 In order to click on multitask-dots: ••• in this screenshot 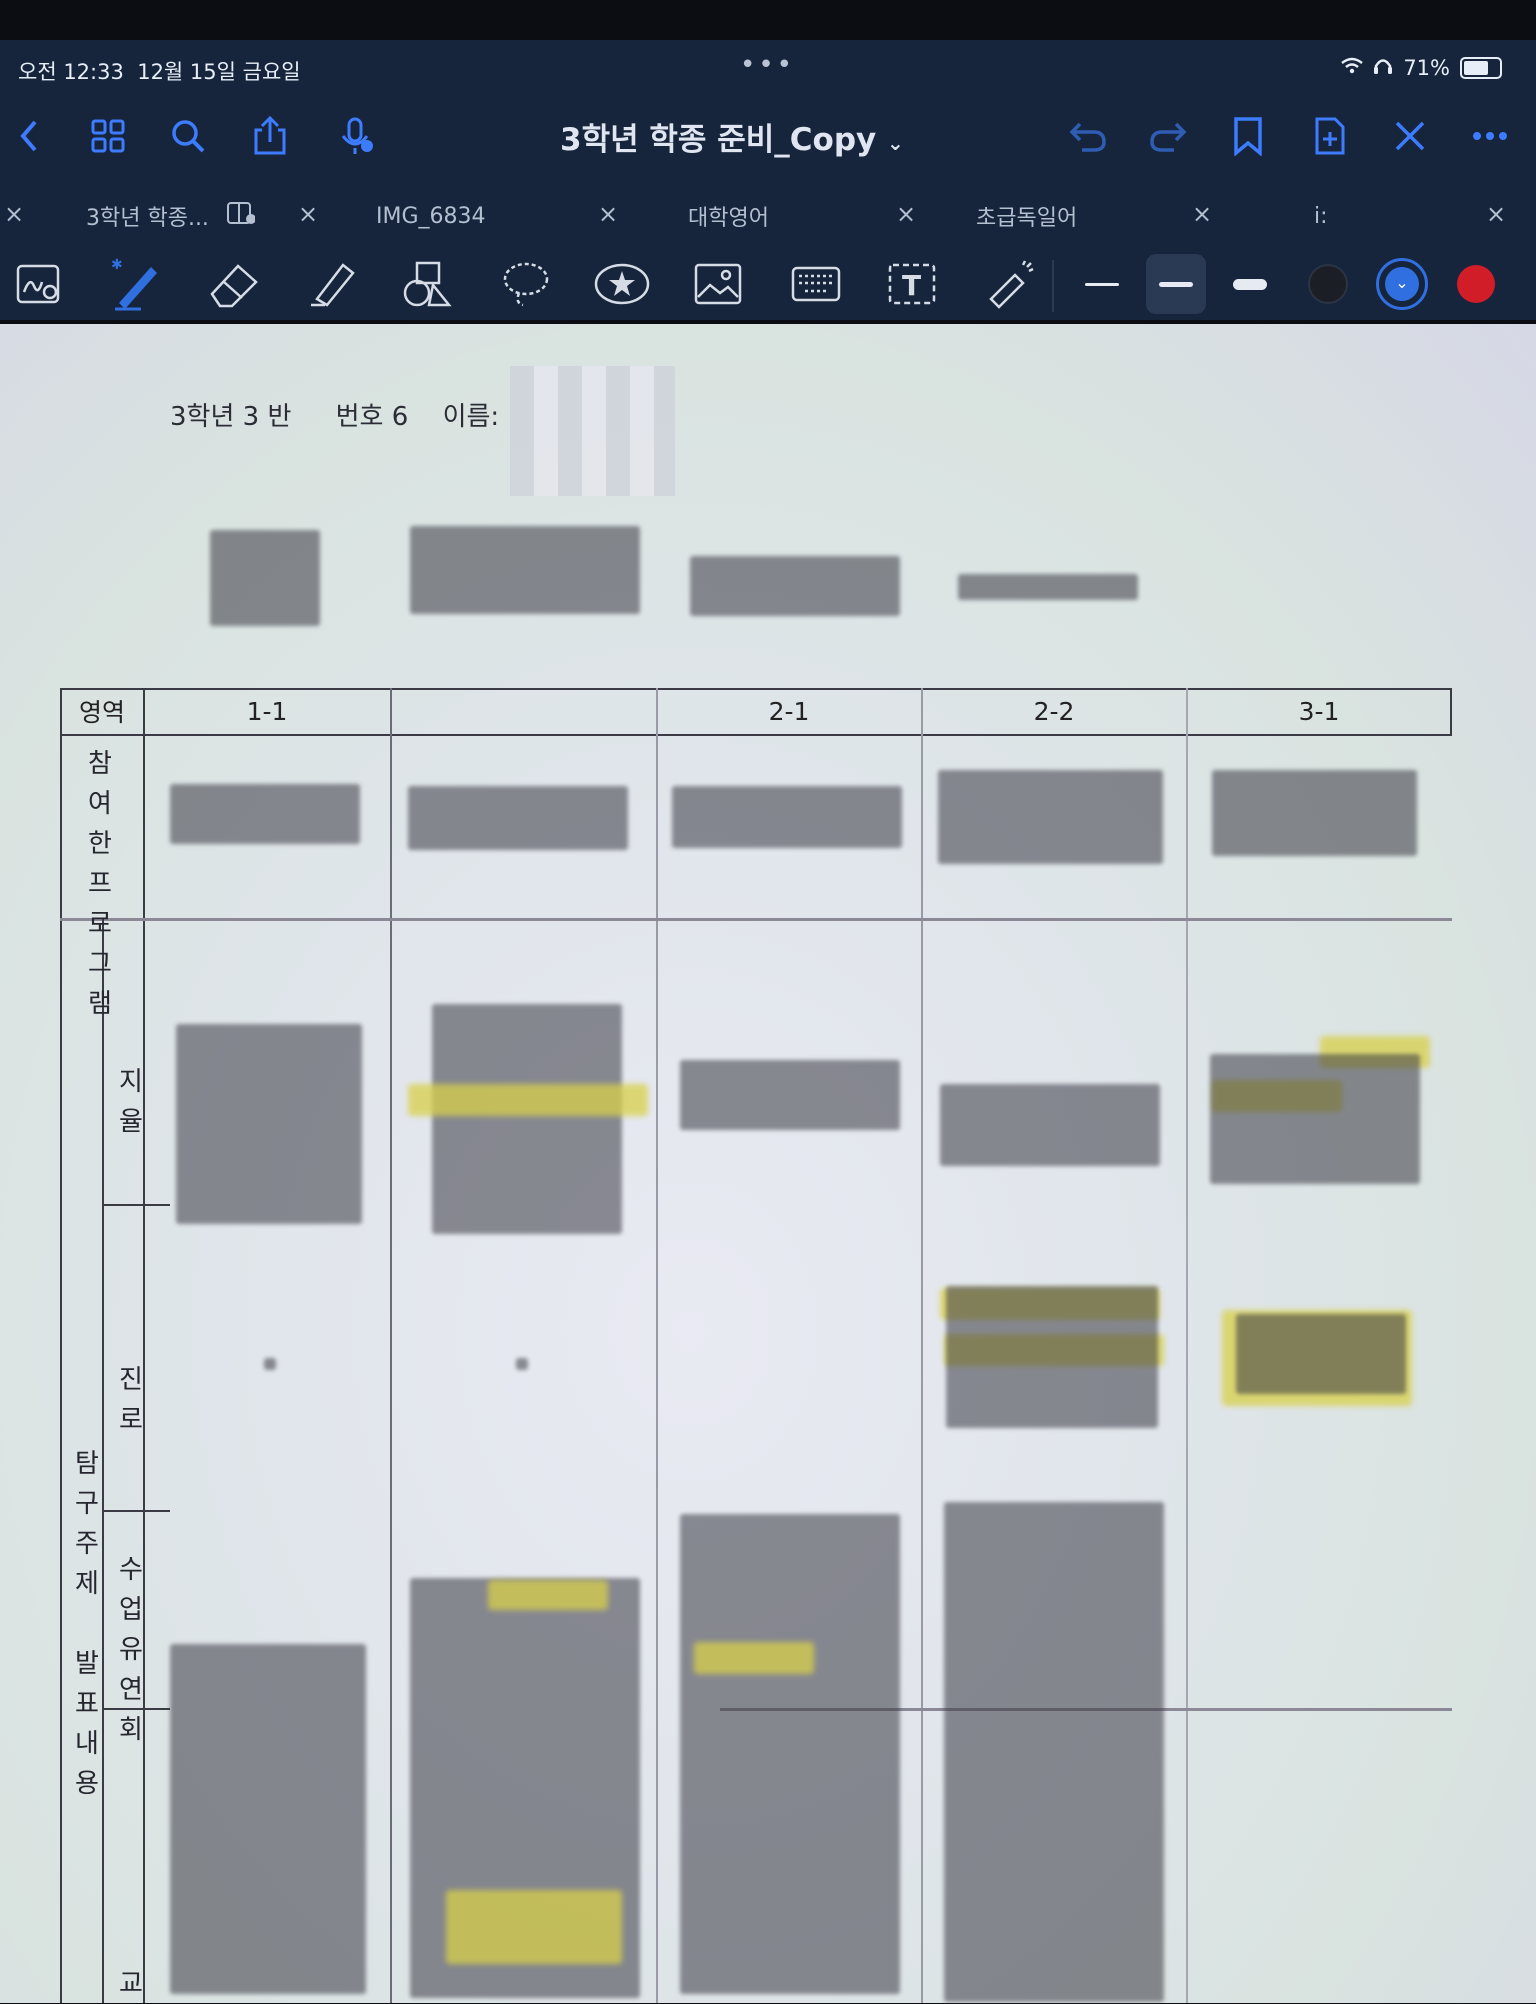, I will do `click(767, 65)`.